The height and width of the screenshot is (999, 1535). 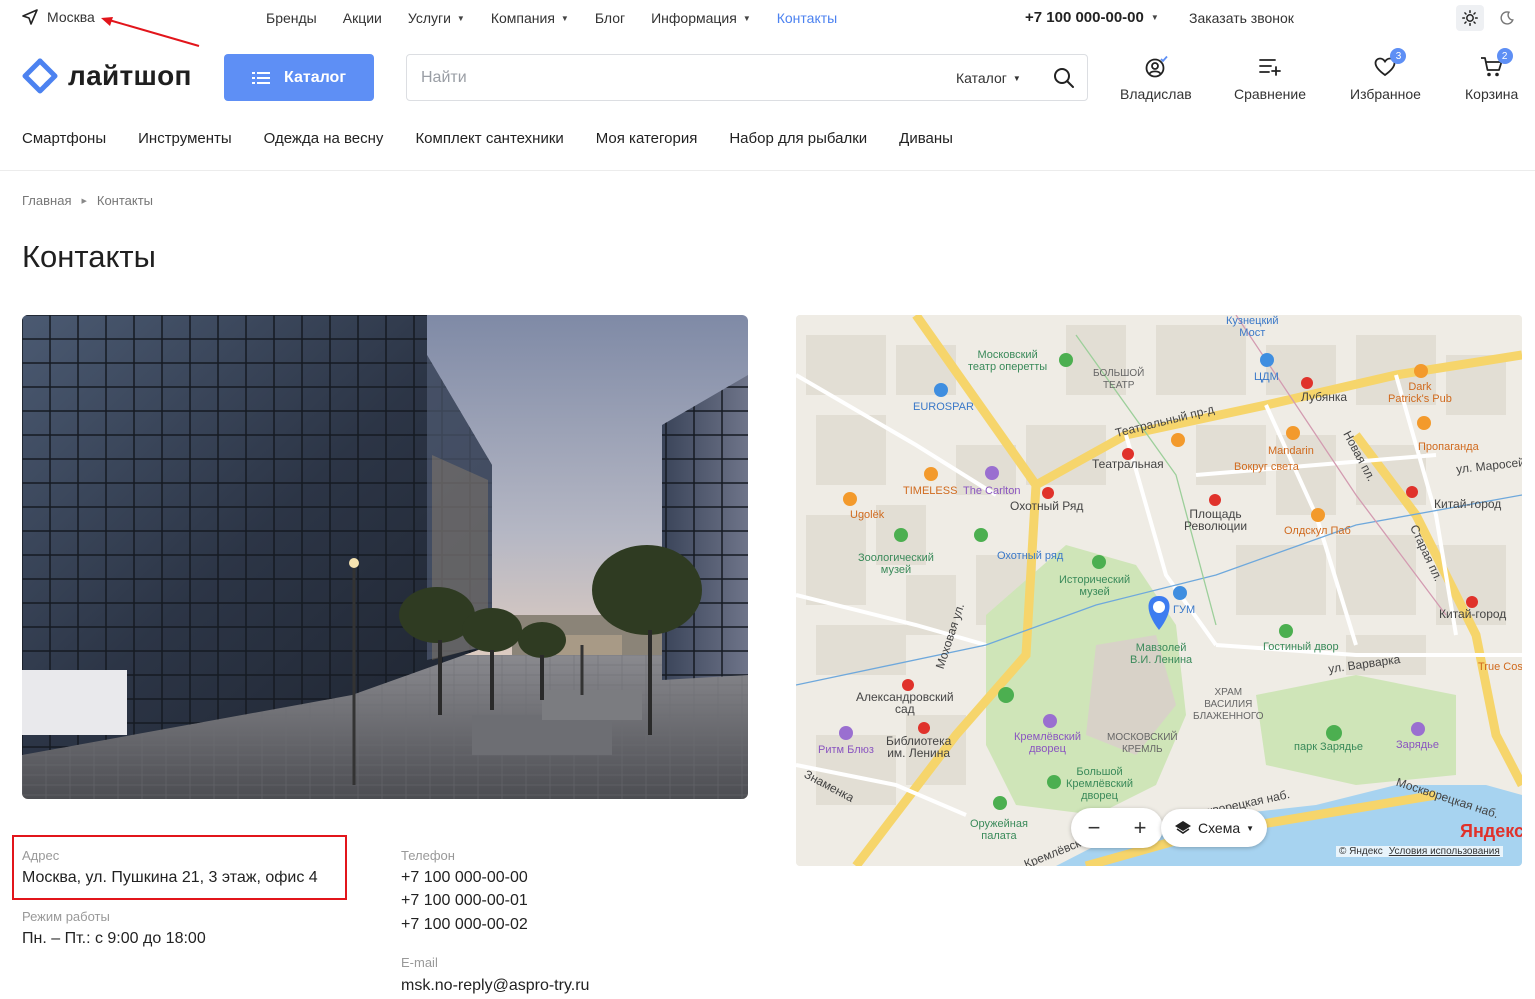 I want to click on dark-theme-button, so click(x=1507, y=18).